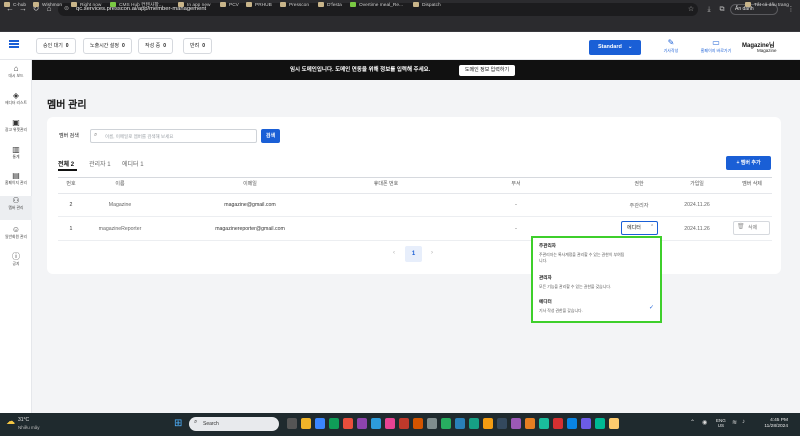 This screenshot has width=800, height=436. What do you see at coordinates (572, 423) in the screenshot?
I see `vscode-icon` at bounding box center [572, 423].